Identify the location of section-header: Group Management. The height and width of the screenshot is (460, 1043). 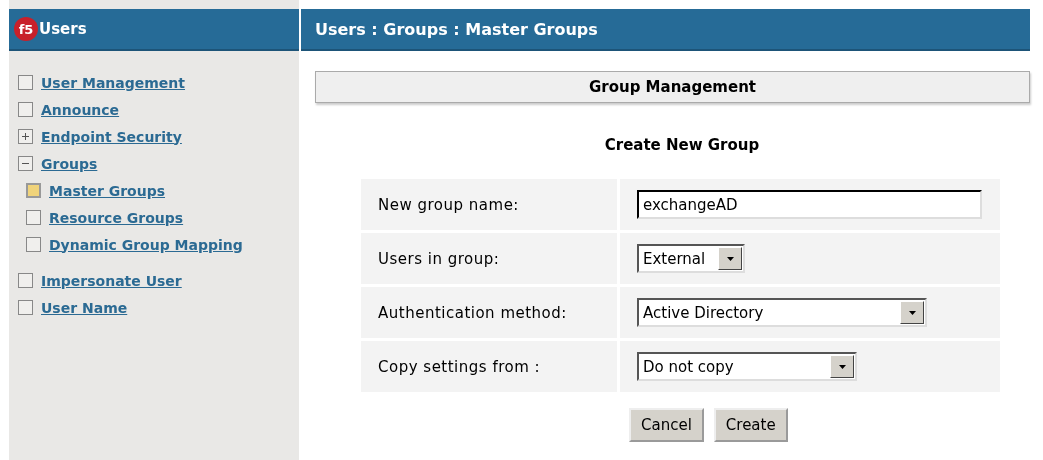
(672, 87).